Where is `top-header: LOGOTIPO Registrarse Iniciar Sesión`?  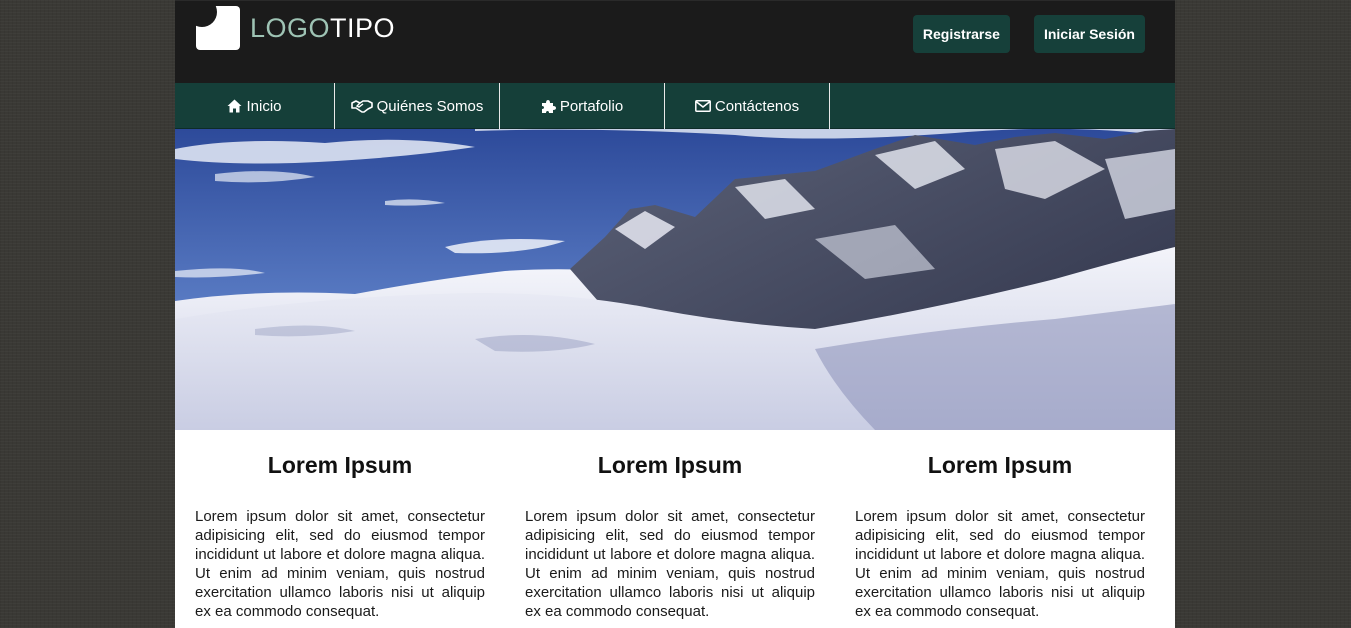
top-header: LOGOTIPO Registrarse Iniciar Sesión is located at coordinates (675, 41).